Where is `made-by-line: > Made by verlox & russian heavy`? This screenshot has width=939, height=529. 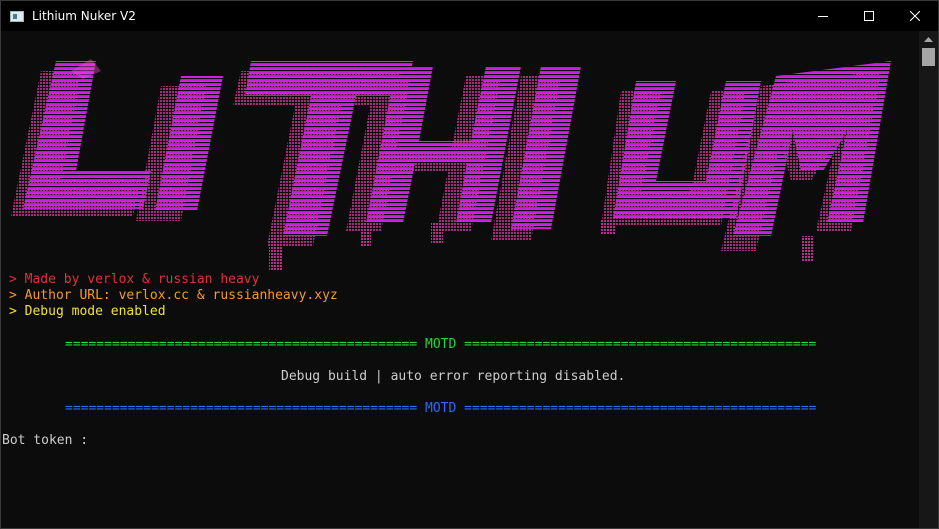 made-by-line: > Made by verlox & russian heavy is located at coordinates (134, 279).